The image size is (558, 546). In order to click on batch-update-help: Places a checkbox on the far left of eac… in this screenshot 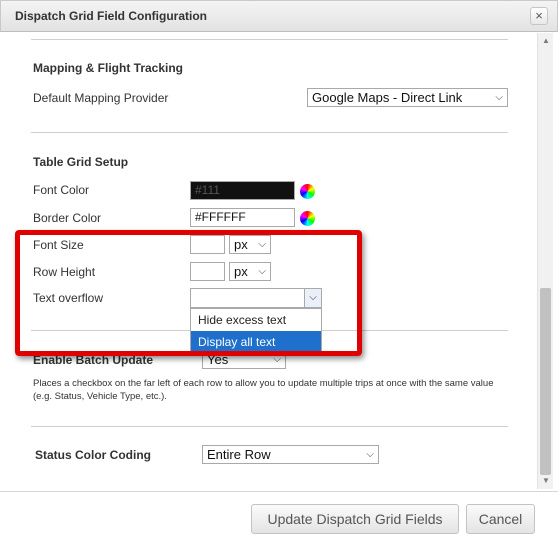, I will do `click(263, 390)`.